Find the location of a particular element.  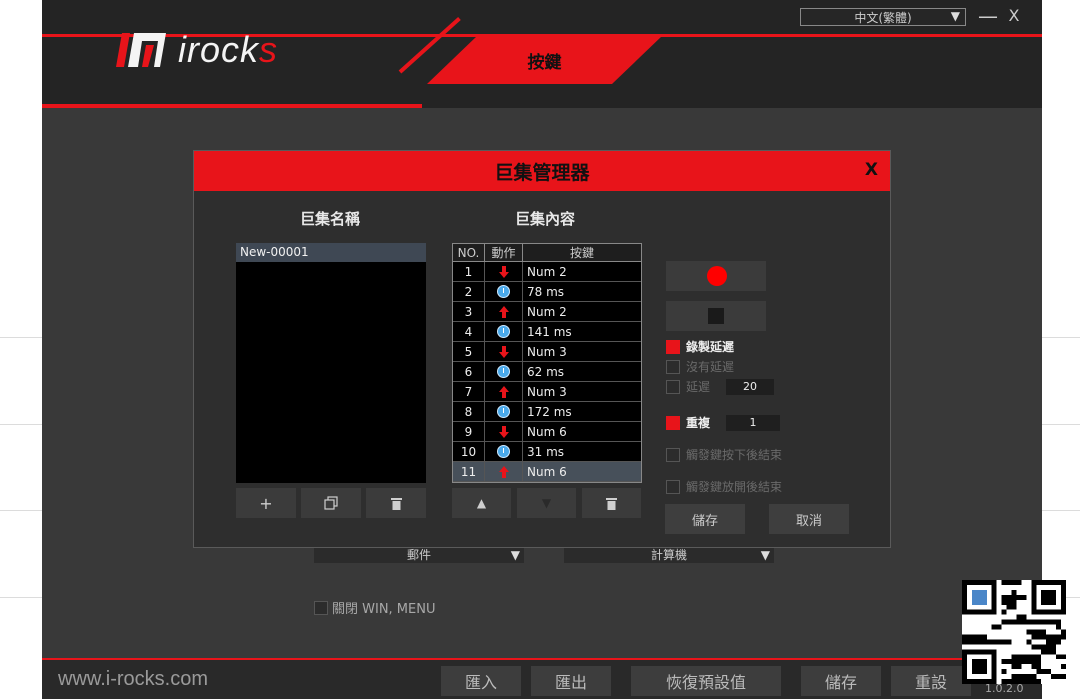

export-button: 匯出 is located at coordinates (571, 681).